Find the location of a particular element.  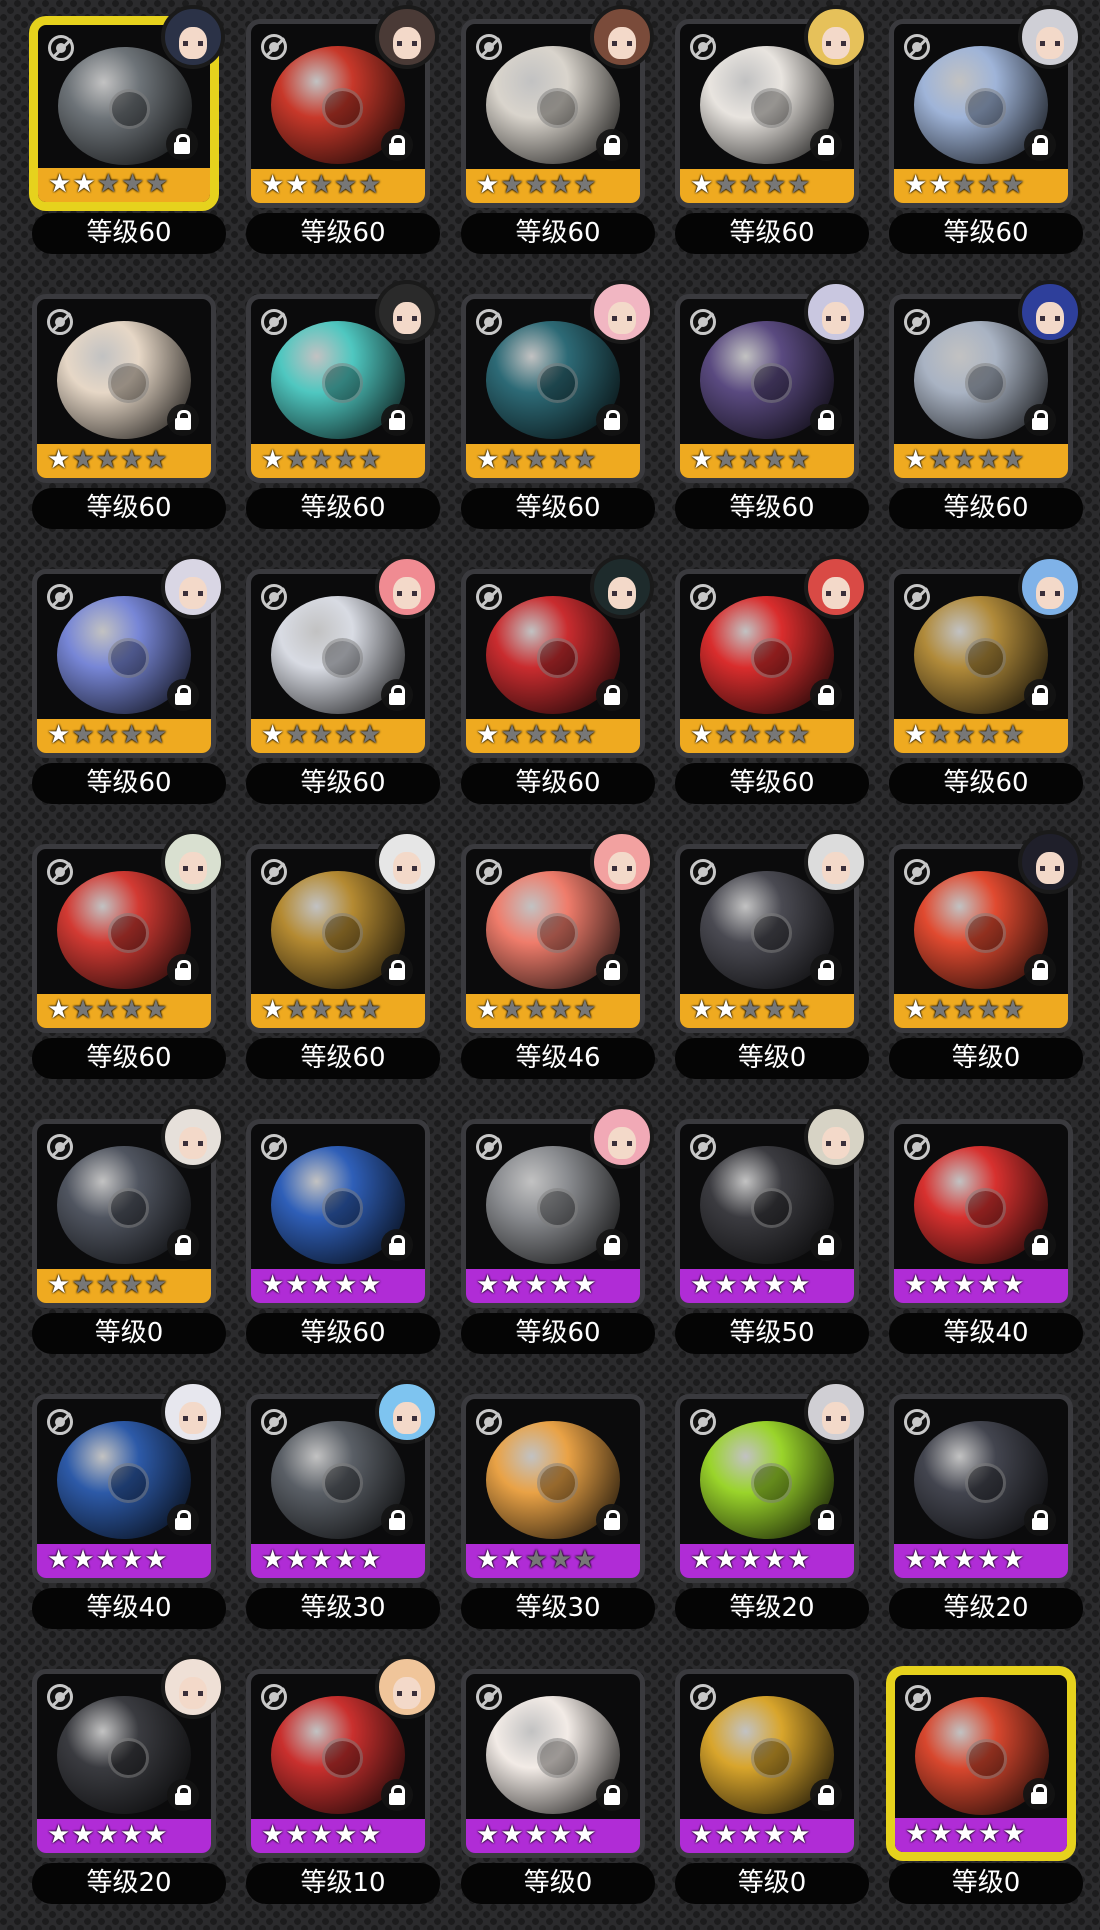

level-label: 等级40 is located at coordinates (986, 1333).